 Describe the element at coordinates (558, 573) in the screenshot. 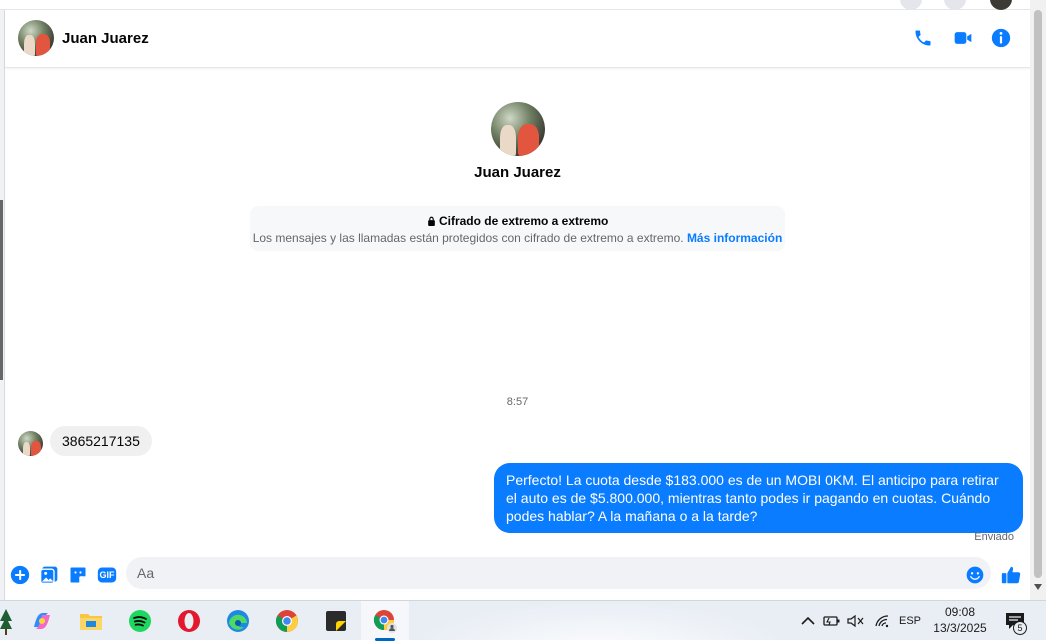

I see `message-input` at that location.